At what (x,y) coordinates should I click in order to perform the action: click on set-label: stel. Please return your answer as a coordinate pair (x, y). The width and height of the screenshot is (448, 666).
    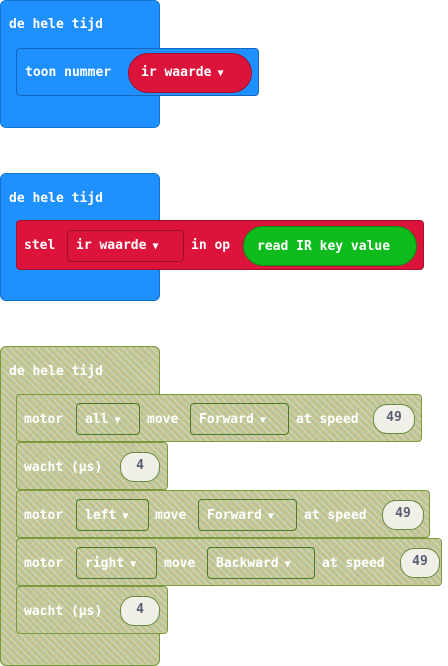
    Looking at the image, I should click on (40, 245).